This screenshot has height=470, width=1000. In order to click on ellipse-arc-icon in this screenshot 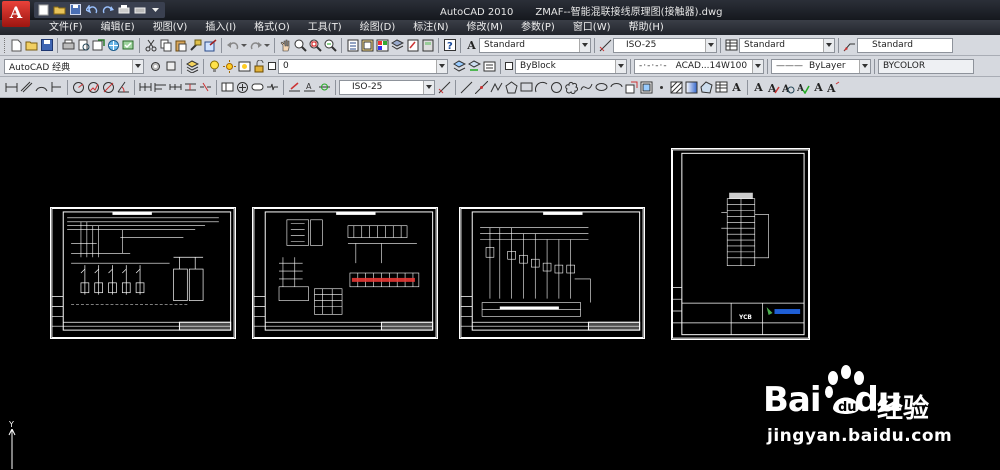, I will do `click(616, 87)`.